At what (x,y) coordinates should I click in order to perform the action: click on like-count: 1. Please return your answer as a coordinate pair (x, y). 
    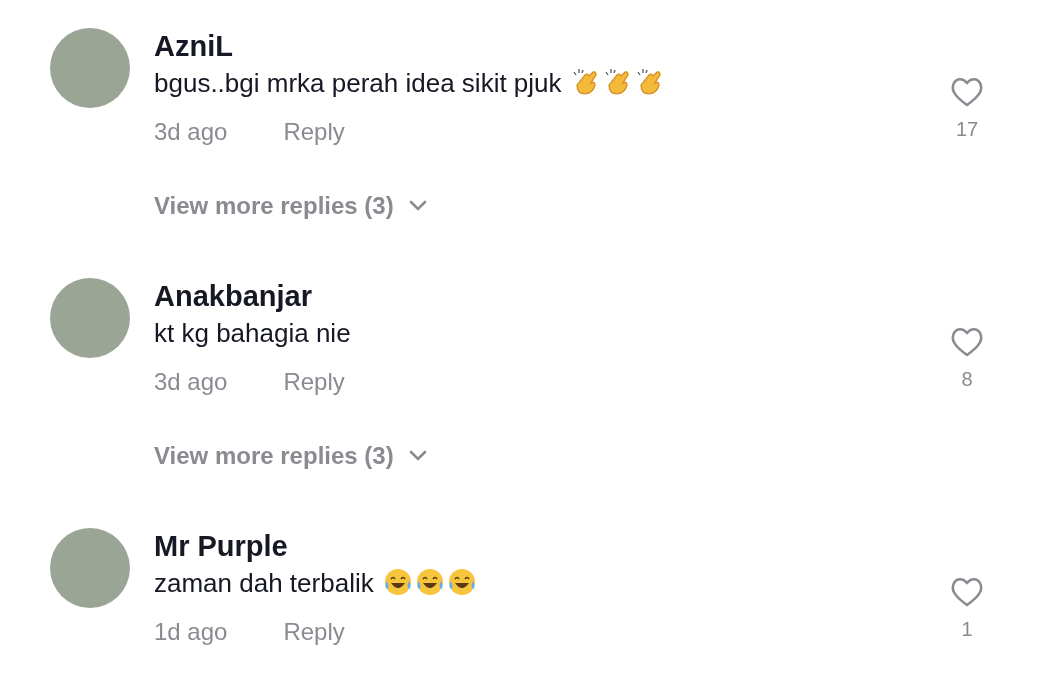
    Looking at the image, I should click on (967, 629).